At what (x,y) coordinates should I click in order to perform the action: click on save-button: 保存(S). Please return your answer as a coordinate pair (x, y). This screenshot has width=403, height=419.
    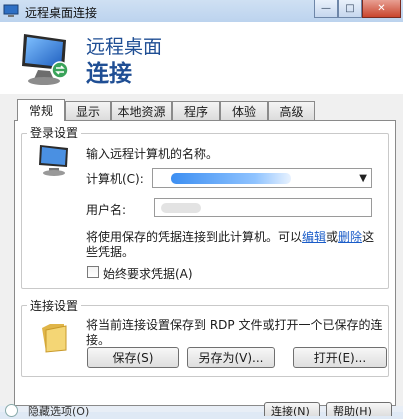
    Looking at the image, I should click on (133, 357).